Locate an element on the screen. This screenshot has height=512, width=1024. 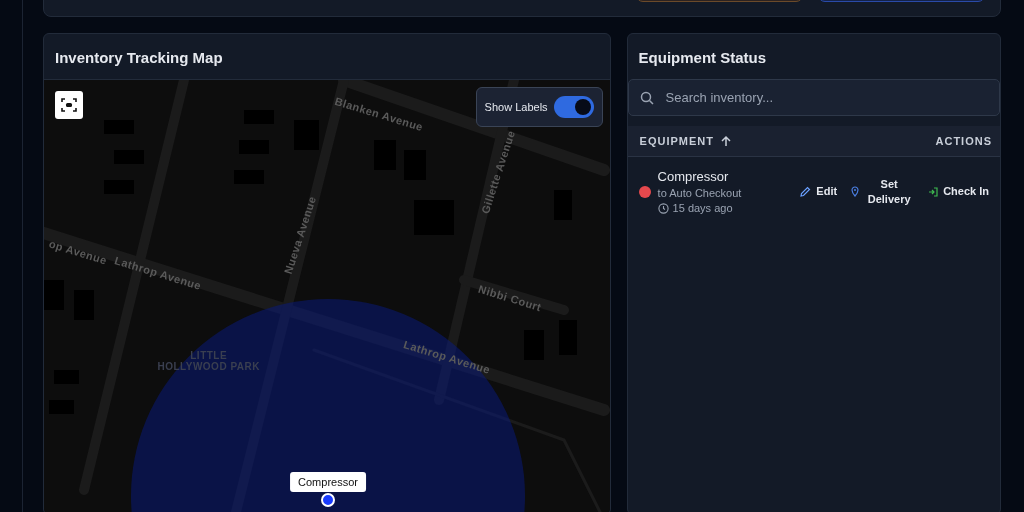
equipment-name: Compressor is located at coordinates (693, 176).